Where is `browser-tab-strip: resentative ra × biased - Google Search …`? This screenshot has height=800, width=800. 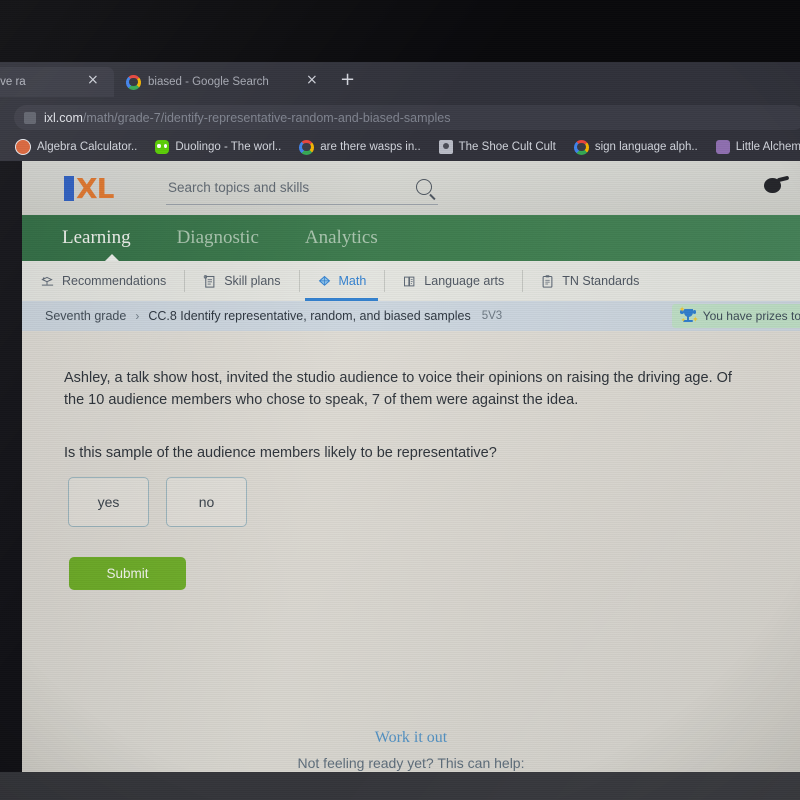 browser-tab-strip: resentative ra × biased - Google Search … is located at coordinates (400, 82).